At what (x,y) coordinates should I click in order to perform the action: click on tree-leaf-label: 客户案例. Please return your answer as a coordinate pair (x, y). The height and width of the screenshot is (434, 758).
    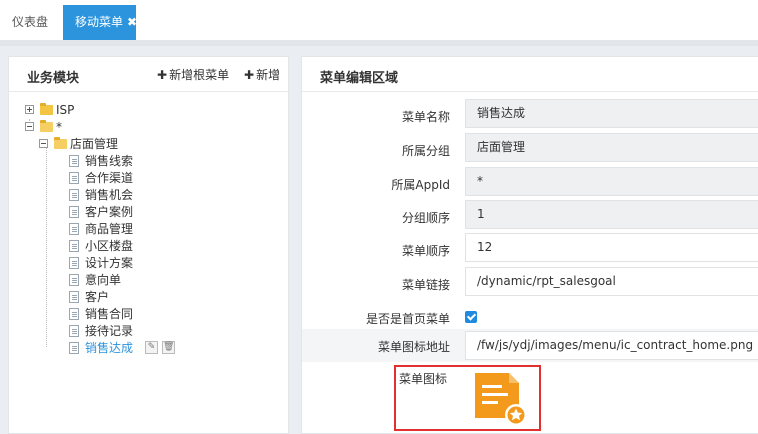
    Looking at the image, I should click on (109, 212).